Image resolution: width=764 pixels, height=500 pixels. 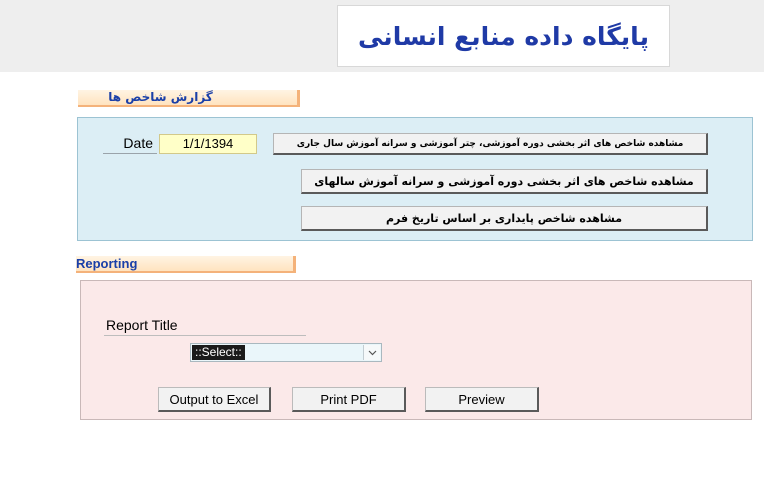 What do you see at coordinates (286, 352) in the screenshot?
I see `report-title-select: ::Select::` at bounding box center [286, 352].